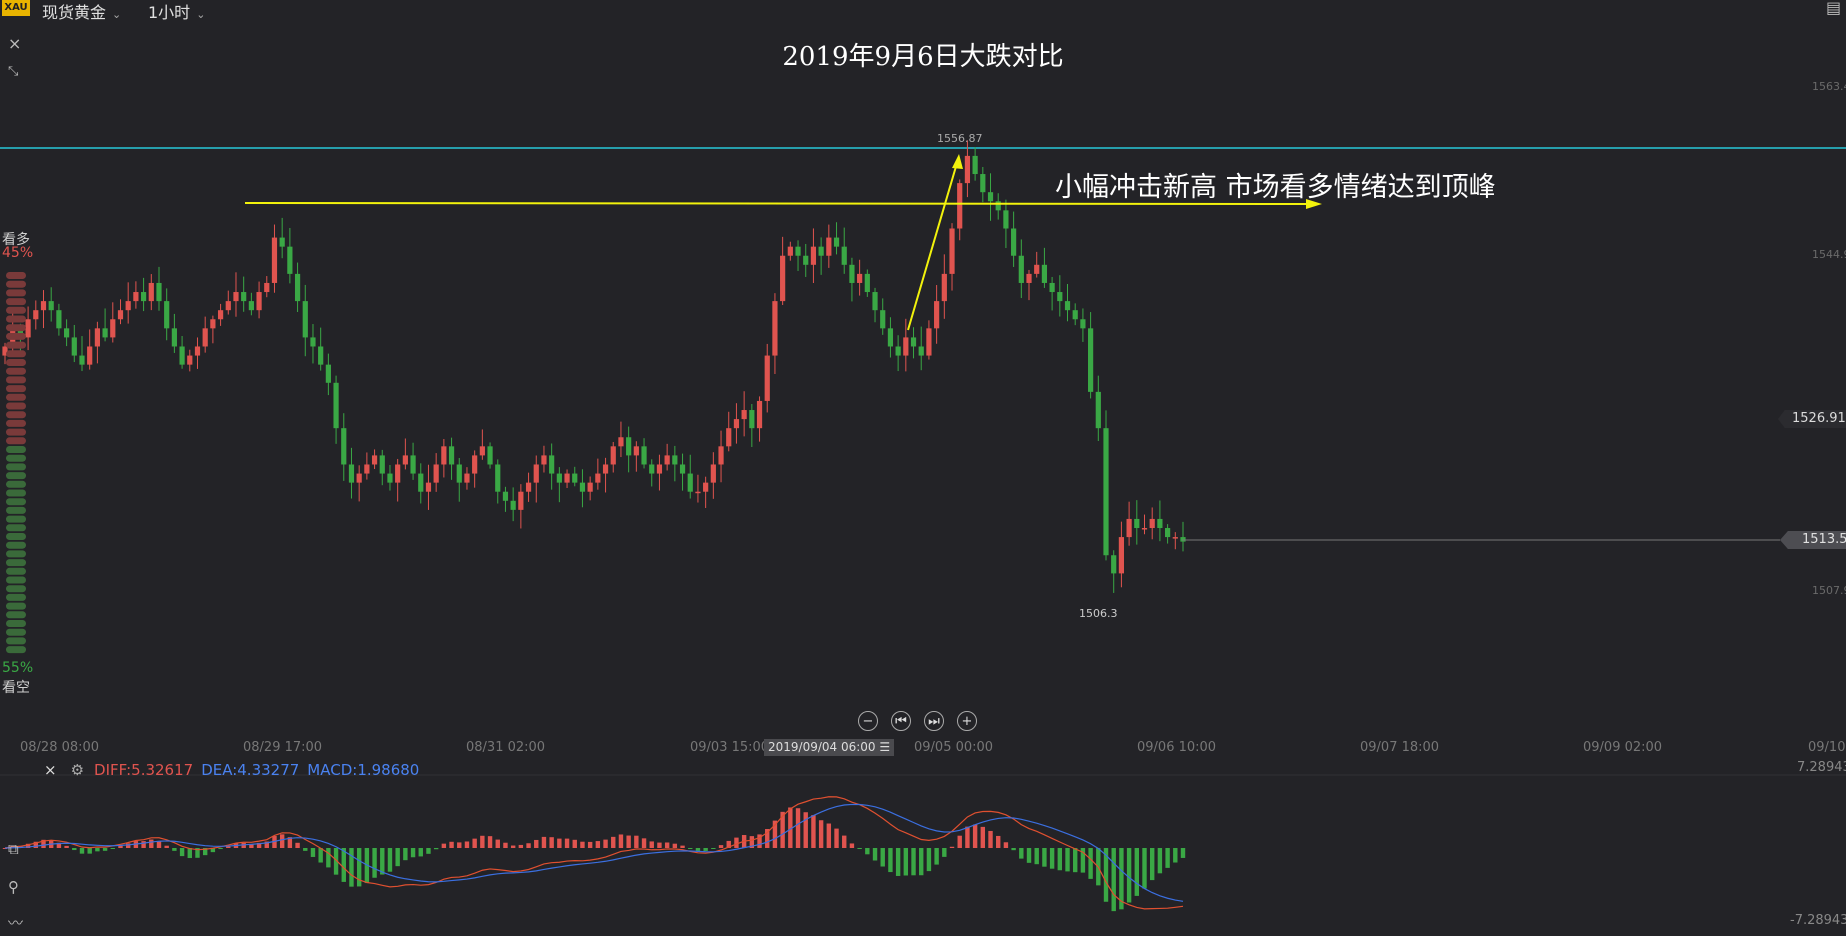 This screenshot has width=1846, height=936. Describe the element at coordinates (15, 922) in the screenshot. I see `pulse-icon: 〰` at that location.